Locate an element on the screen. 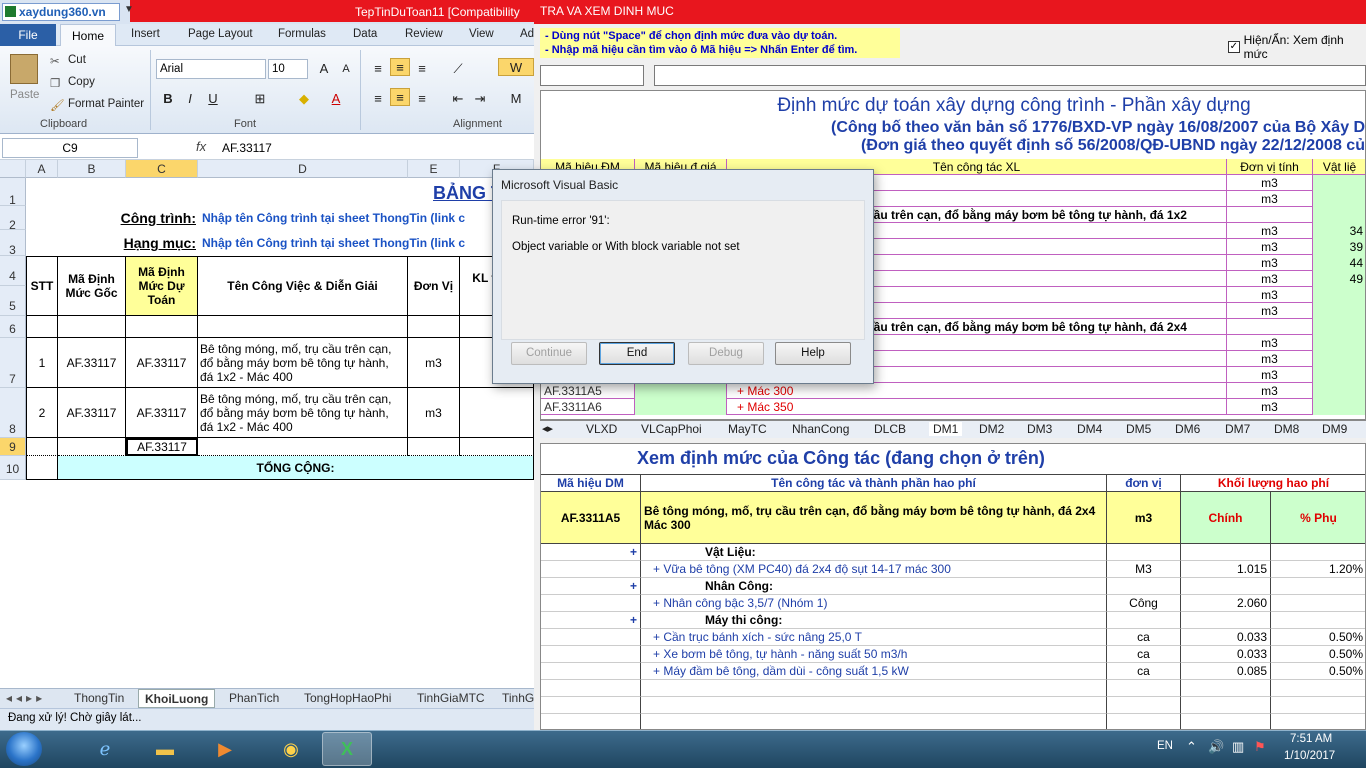 The height and width of the screenshot is (768, 1366). table-row-2-don-vi: m3 is located at coordinates (434, 413).